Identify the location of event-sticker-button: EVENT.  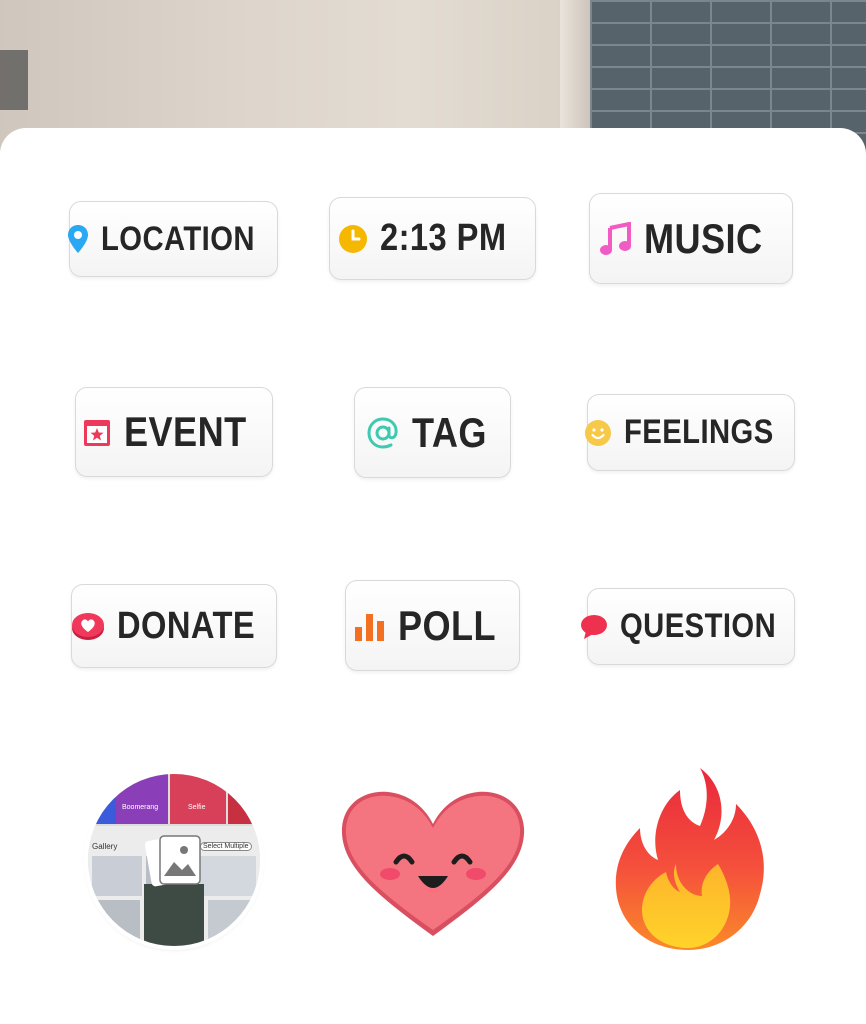
(174, 432).